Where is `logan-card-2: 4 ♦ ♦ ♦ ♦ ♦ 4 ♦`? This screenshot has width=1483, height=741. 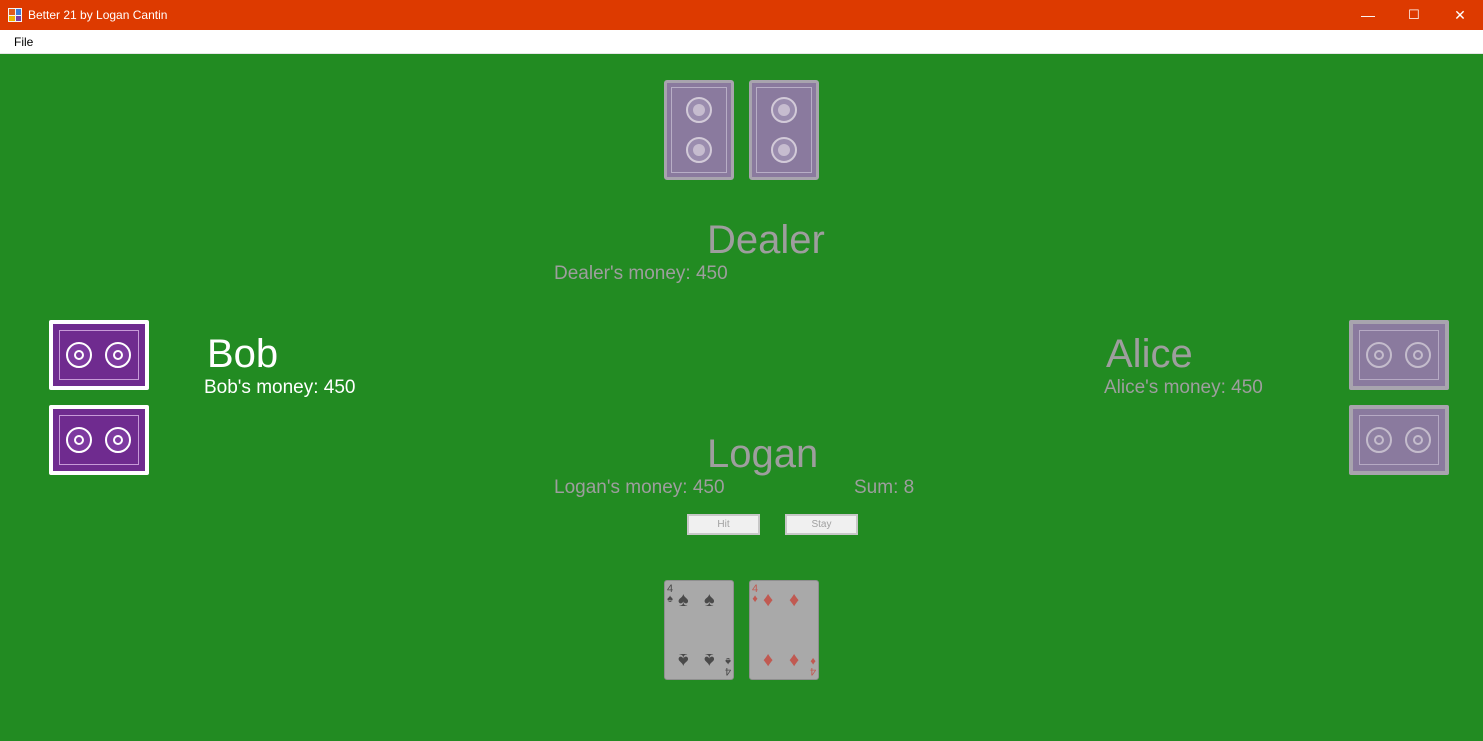 logan-card-2: 4 ♦ ♦ ♦ ♦ ♦ 4 ♦ is located at coordinates (784, 630).